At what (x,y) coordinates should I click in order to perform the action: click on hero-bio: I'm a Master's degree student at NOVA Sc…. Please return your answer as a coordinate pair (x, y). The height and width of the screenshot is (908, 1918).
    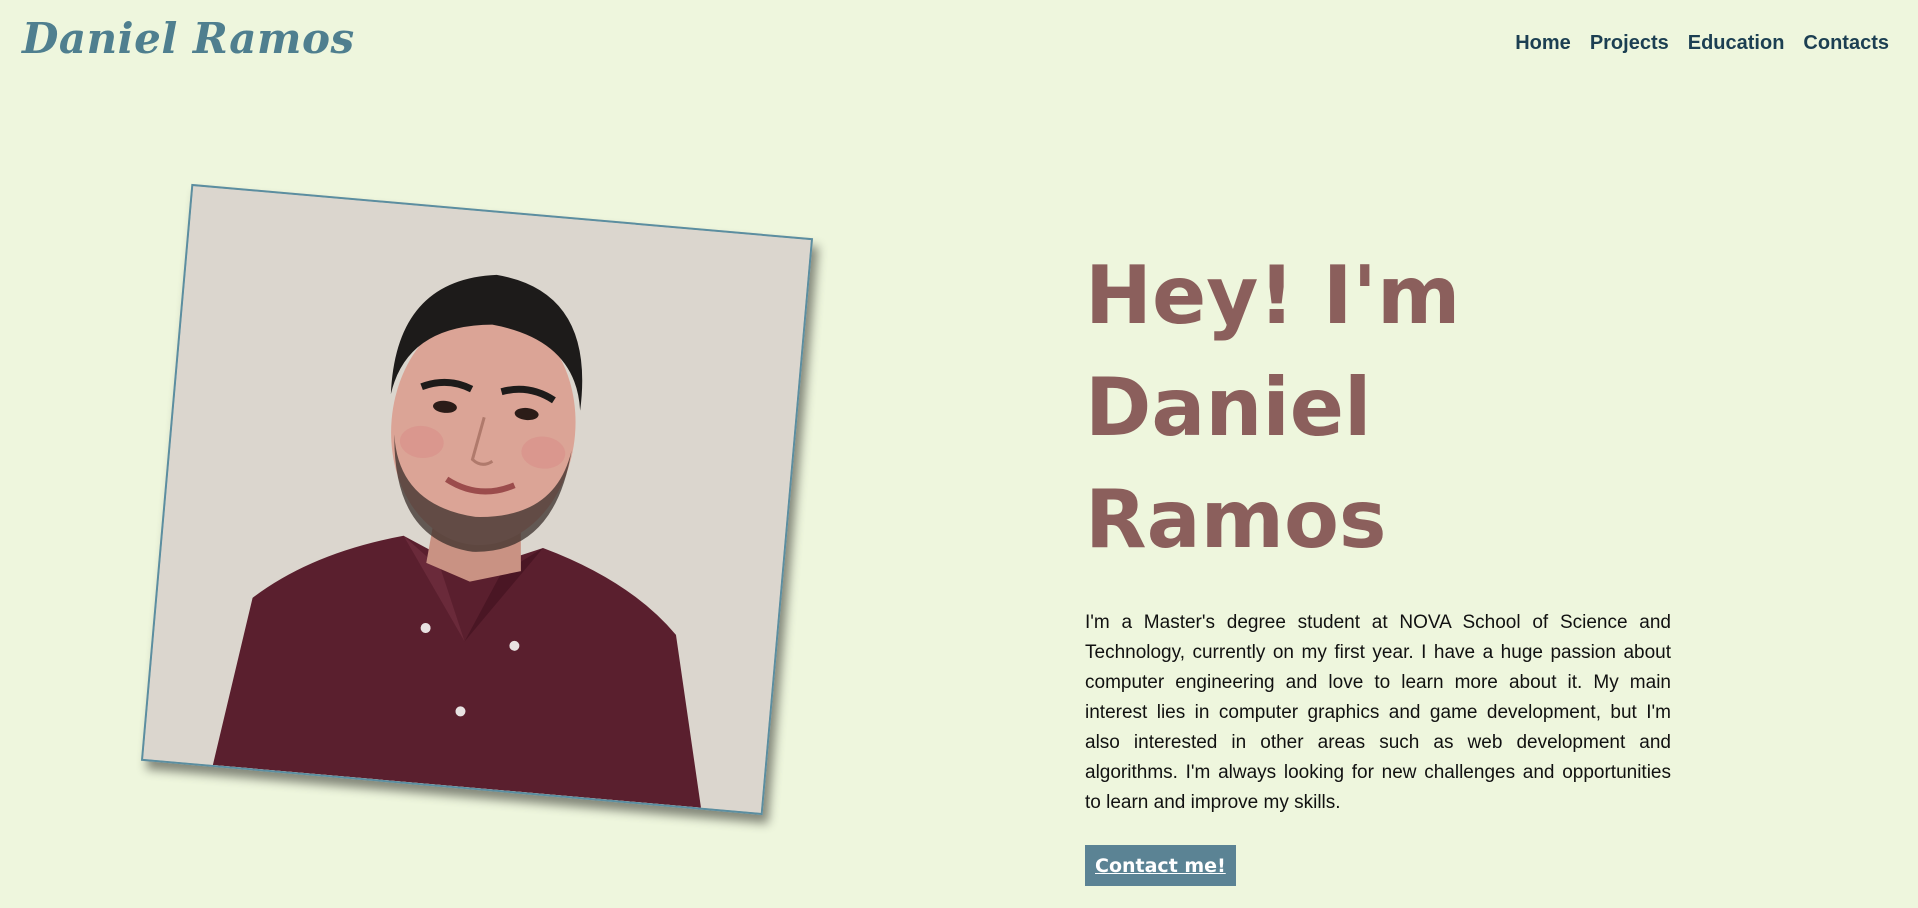
    Looking at the image, I should click on (1378, 712).